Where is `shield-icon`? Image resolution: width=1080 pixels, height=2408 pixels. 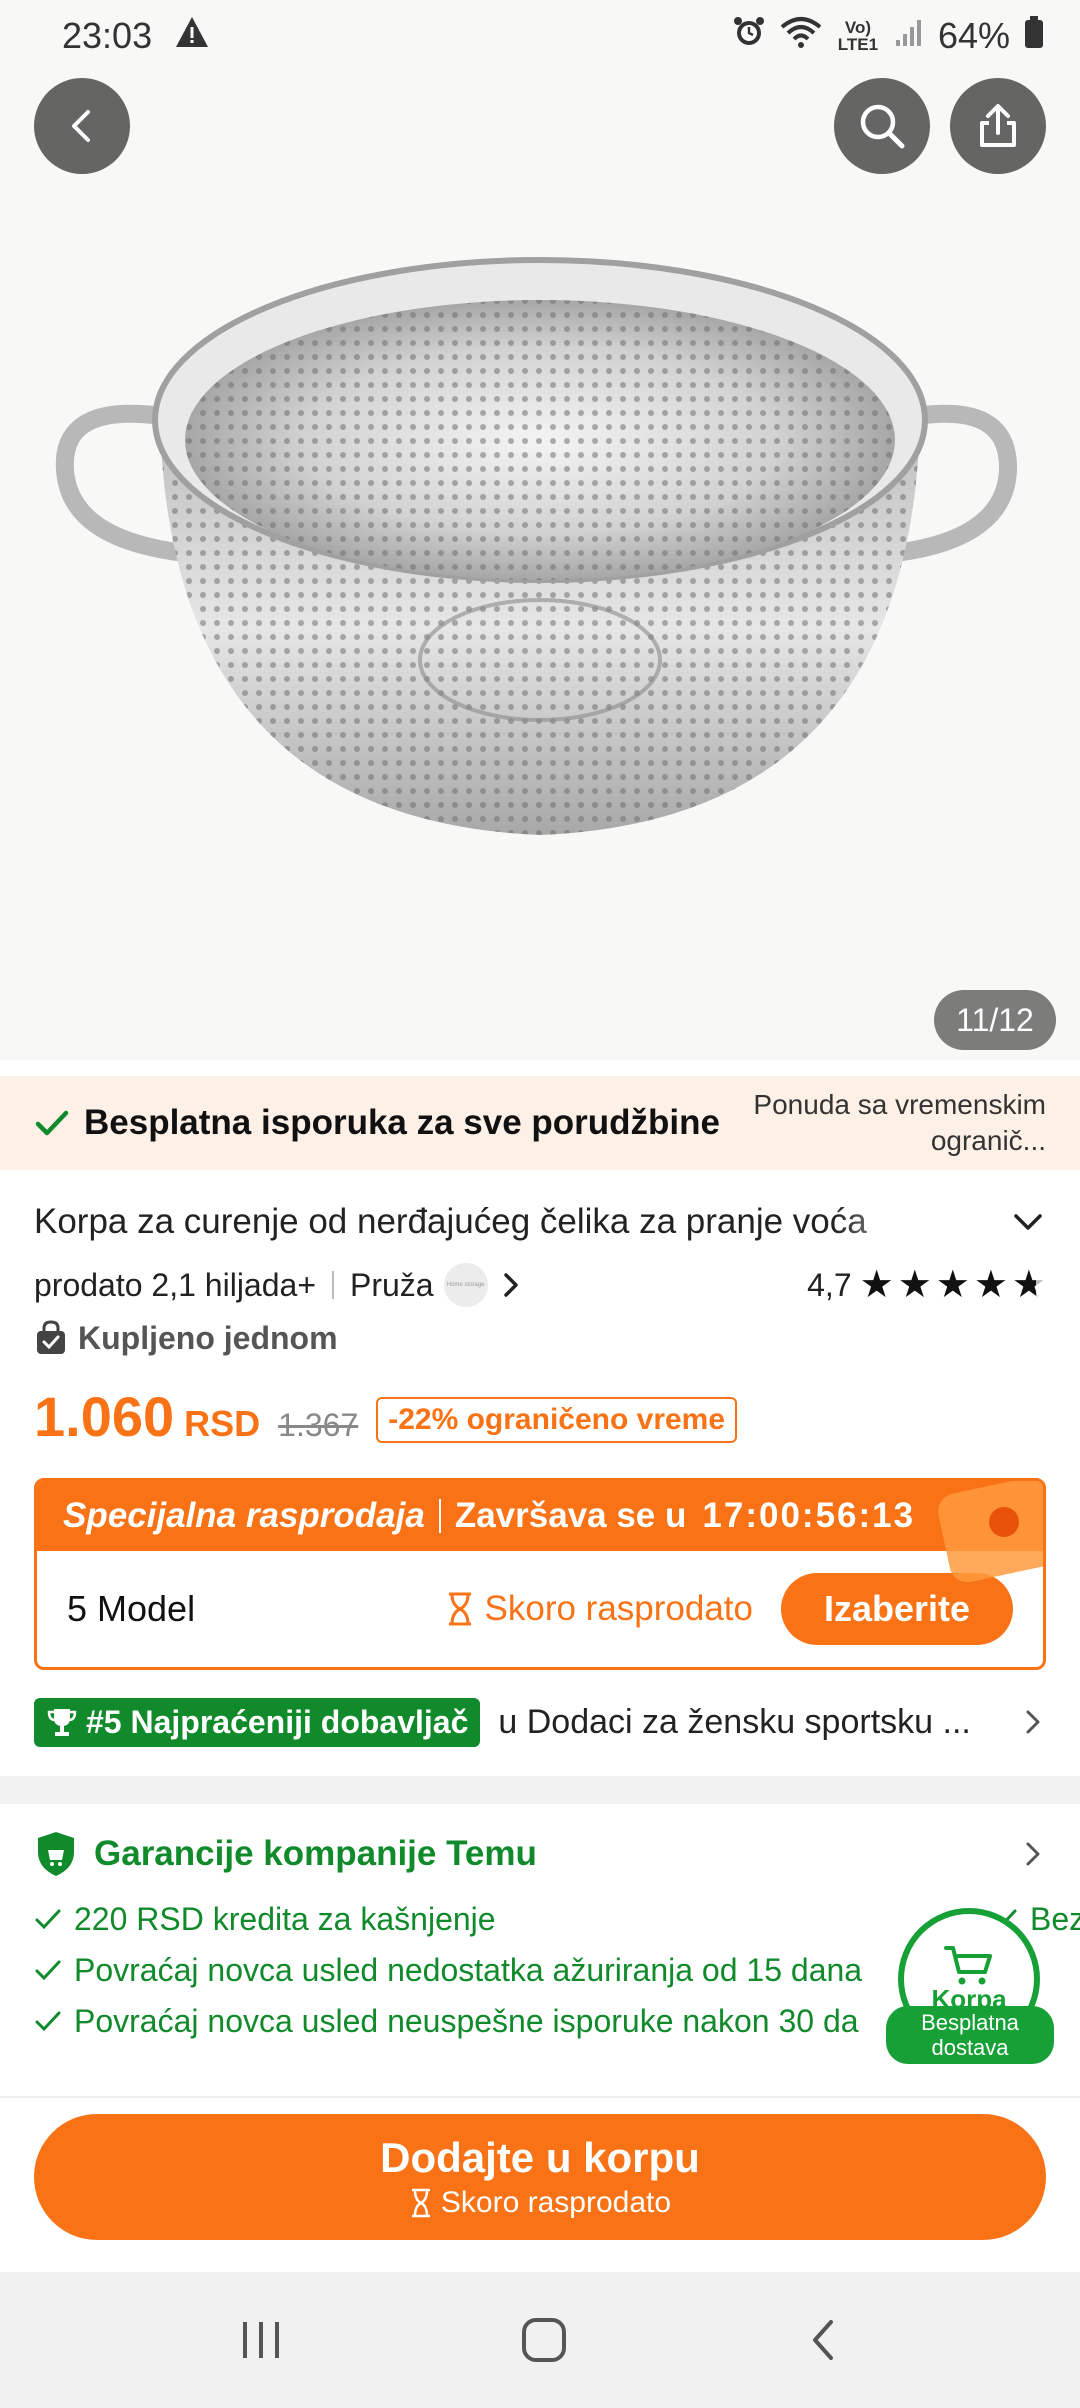 shield-icon is located at coordinates (56, 1854).